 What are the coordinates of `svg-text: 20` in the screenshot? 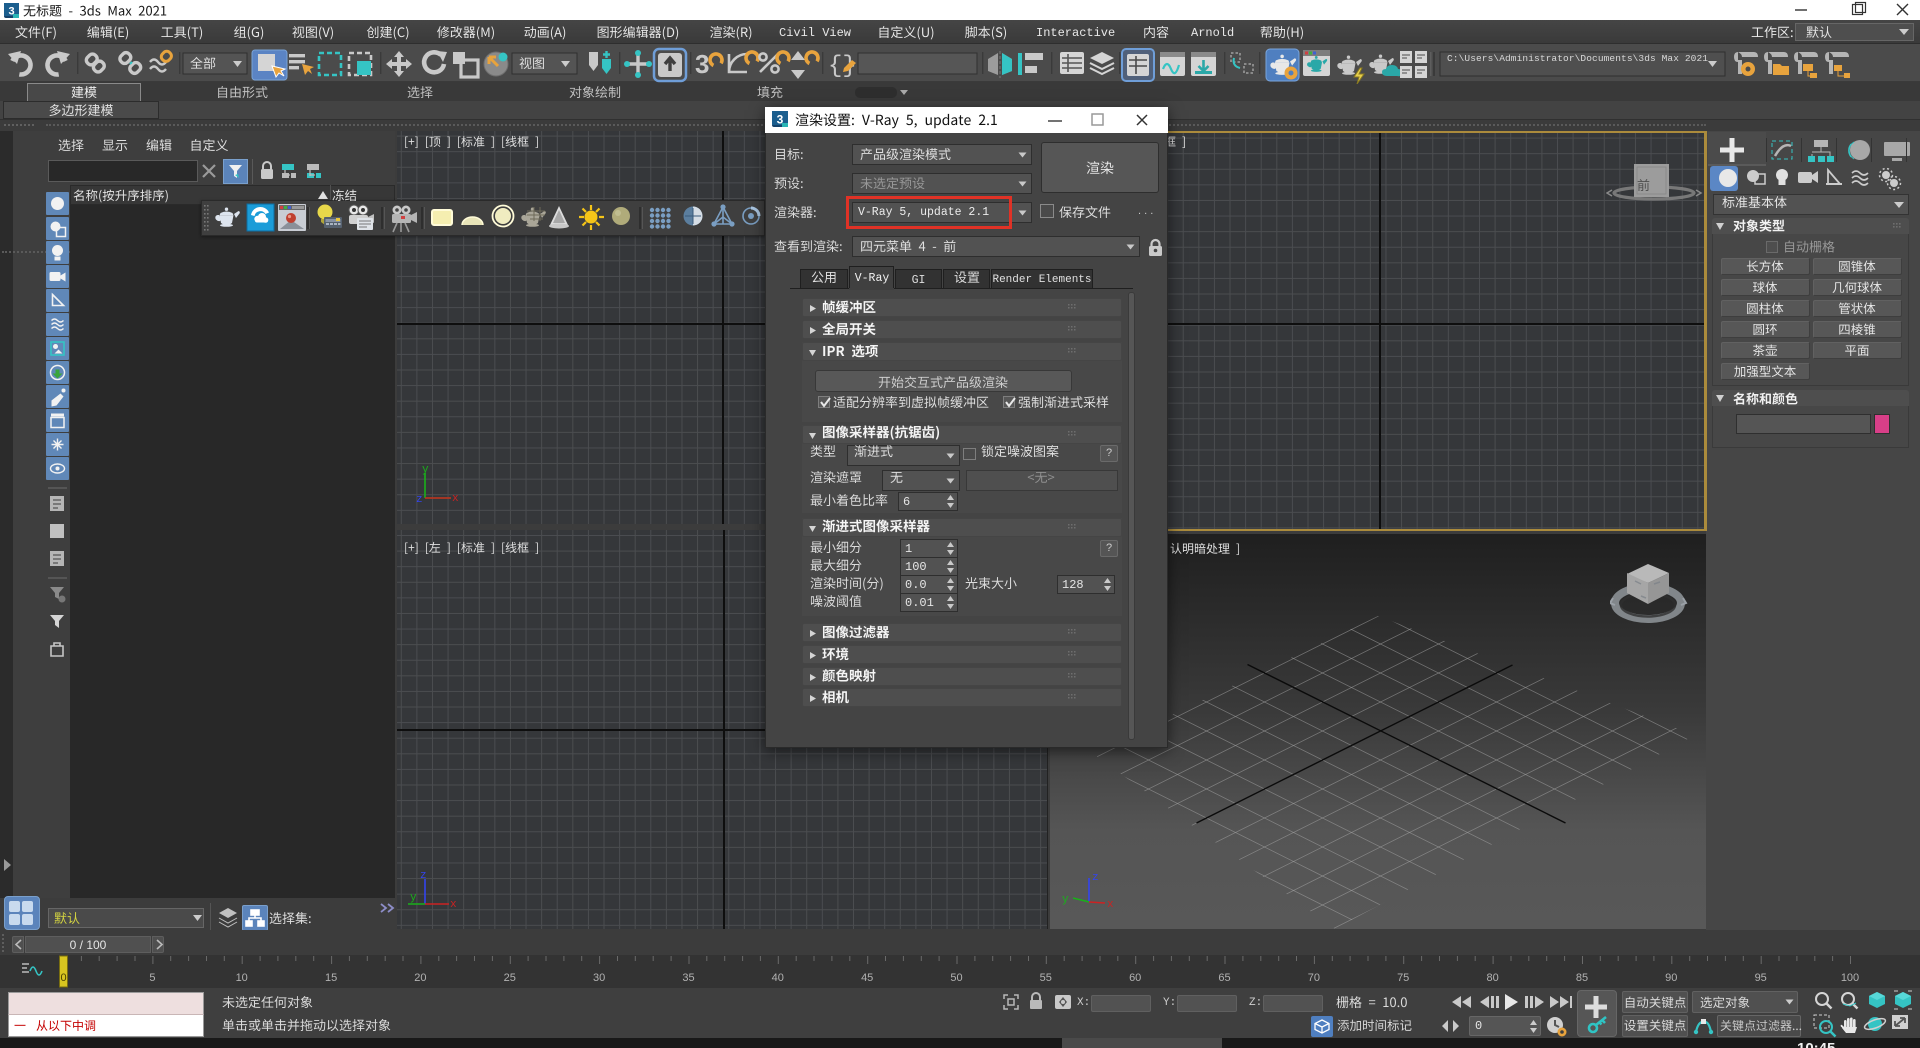 It's located at (420, 978).